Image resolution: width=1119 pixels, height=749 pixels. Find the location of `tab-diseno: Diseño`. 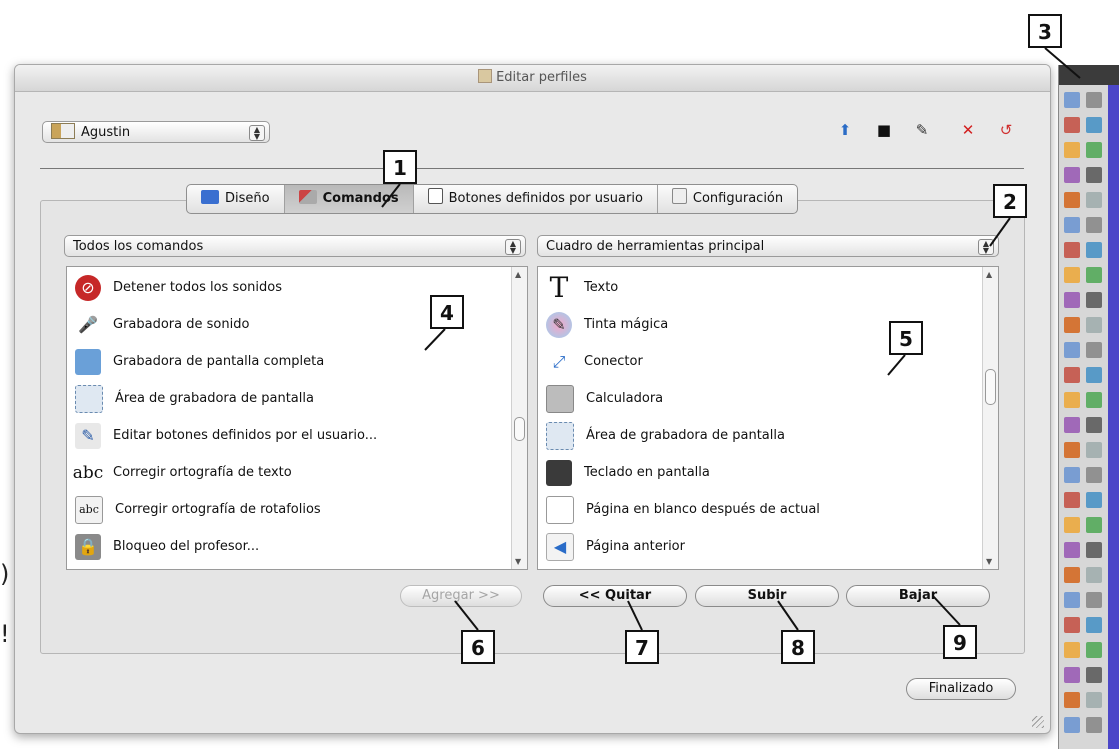

tab-diseno: Diseño is located at coordinates (236, 199).